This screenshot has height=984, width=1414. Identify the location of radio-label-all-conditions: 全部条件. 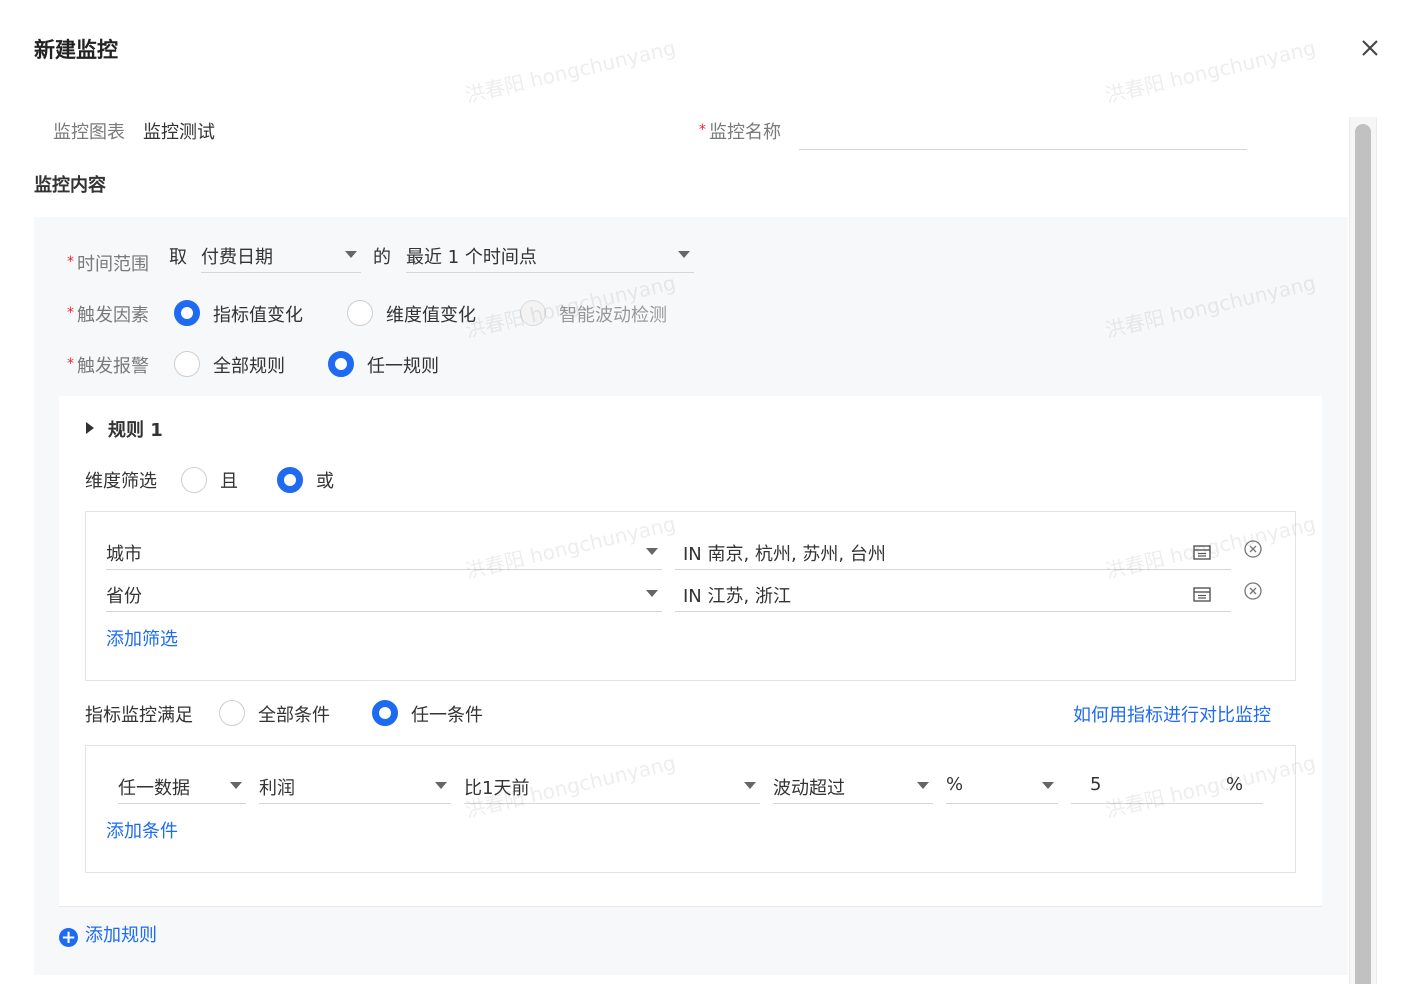
(294, 715).